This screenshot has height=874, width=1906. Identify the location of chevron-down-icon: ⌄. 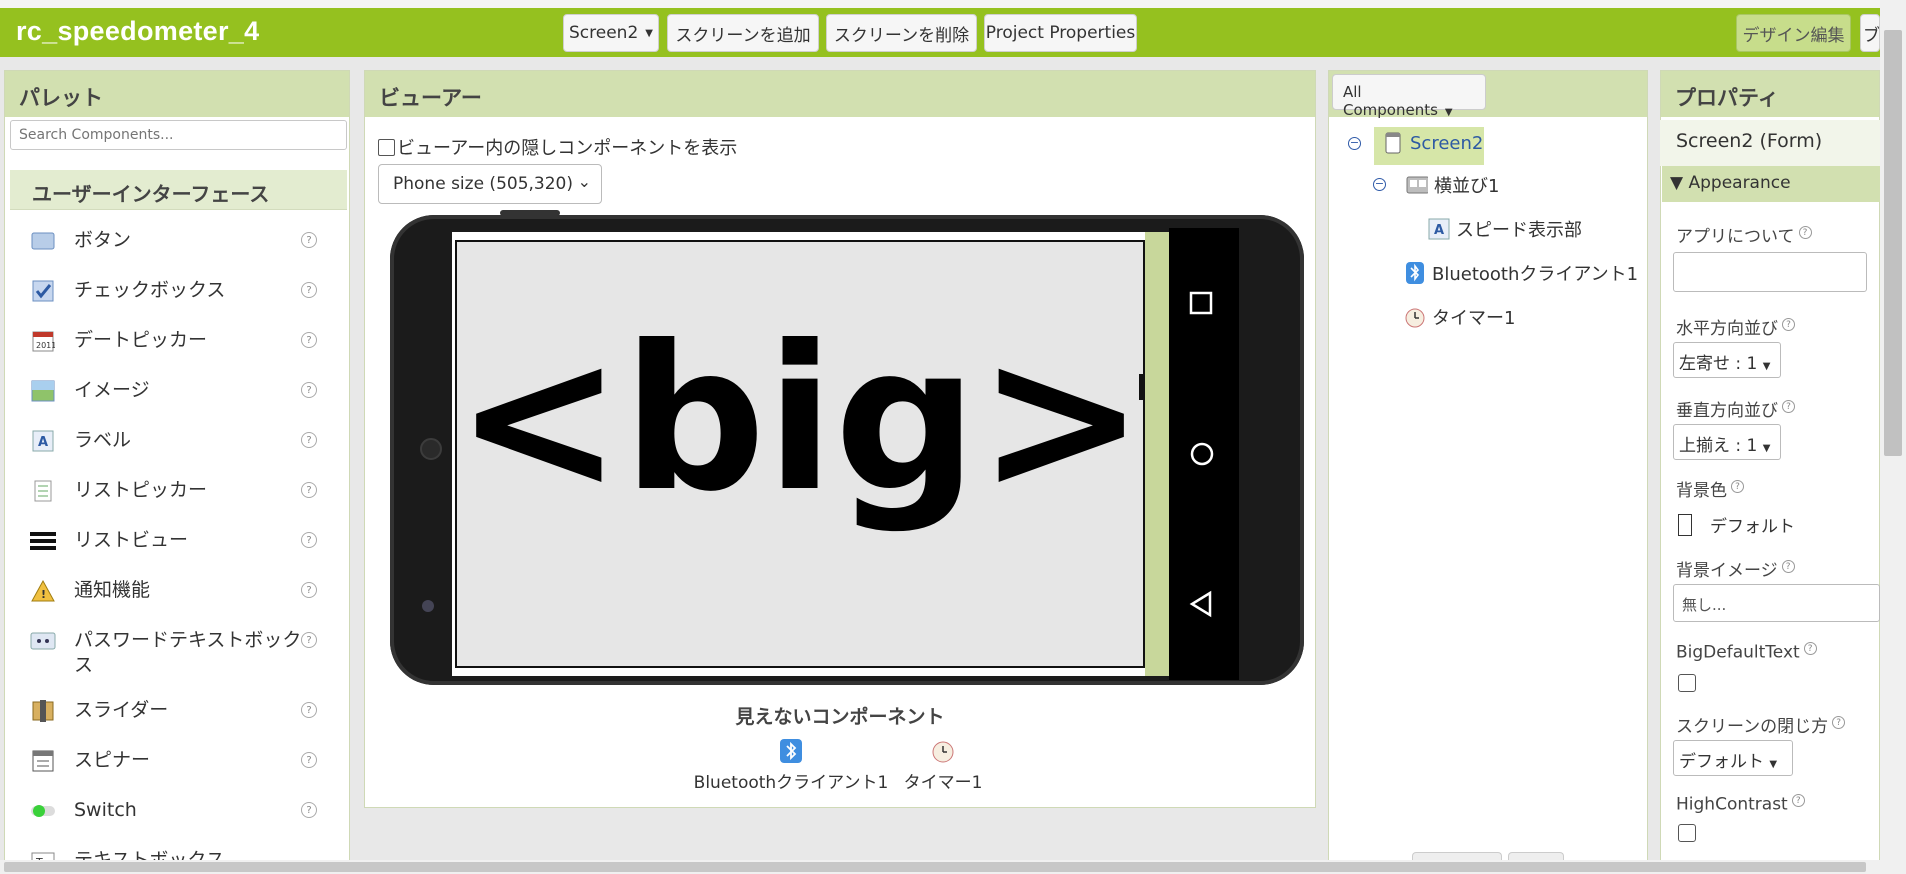
(584, 181).